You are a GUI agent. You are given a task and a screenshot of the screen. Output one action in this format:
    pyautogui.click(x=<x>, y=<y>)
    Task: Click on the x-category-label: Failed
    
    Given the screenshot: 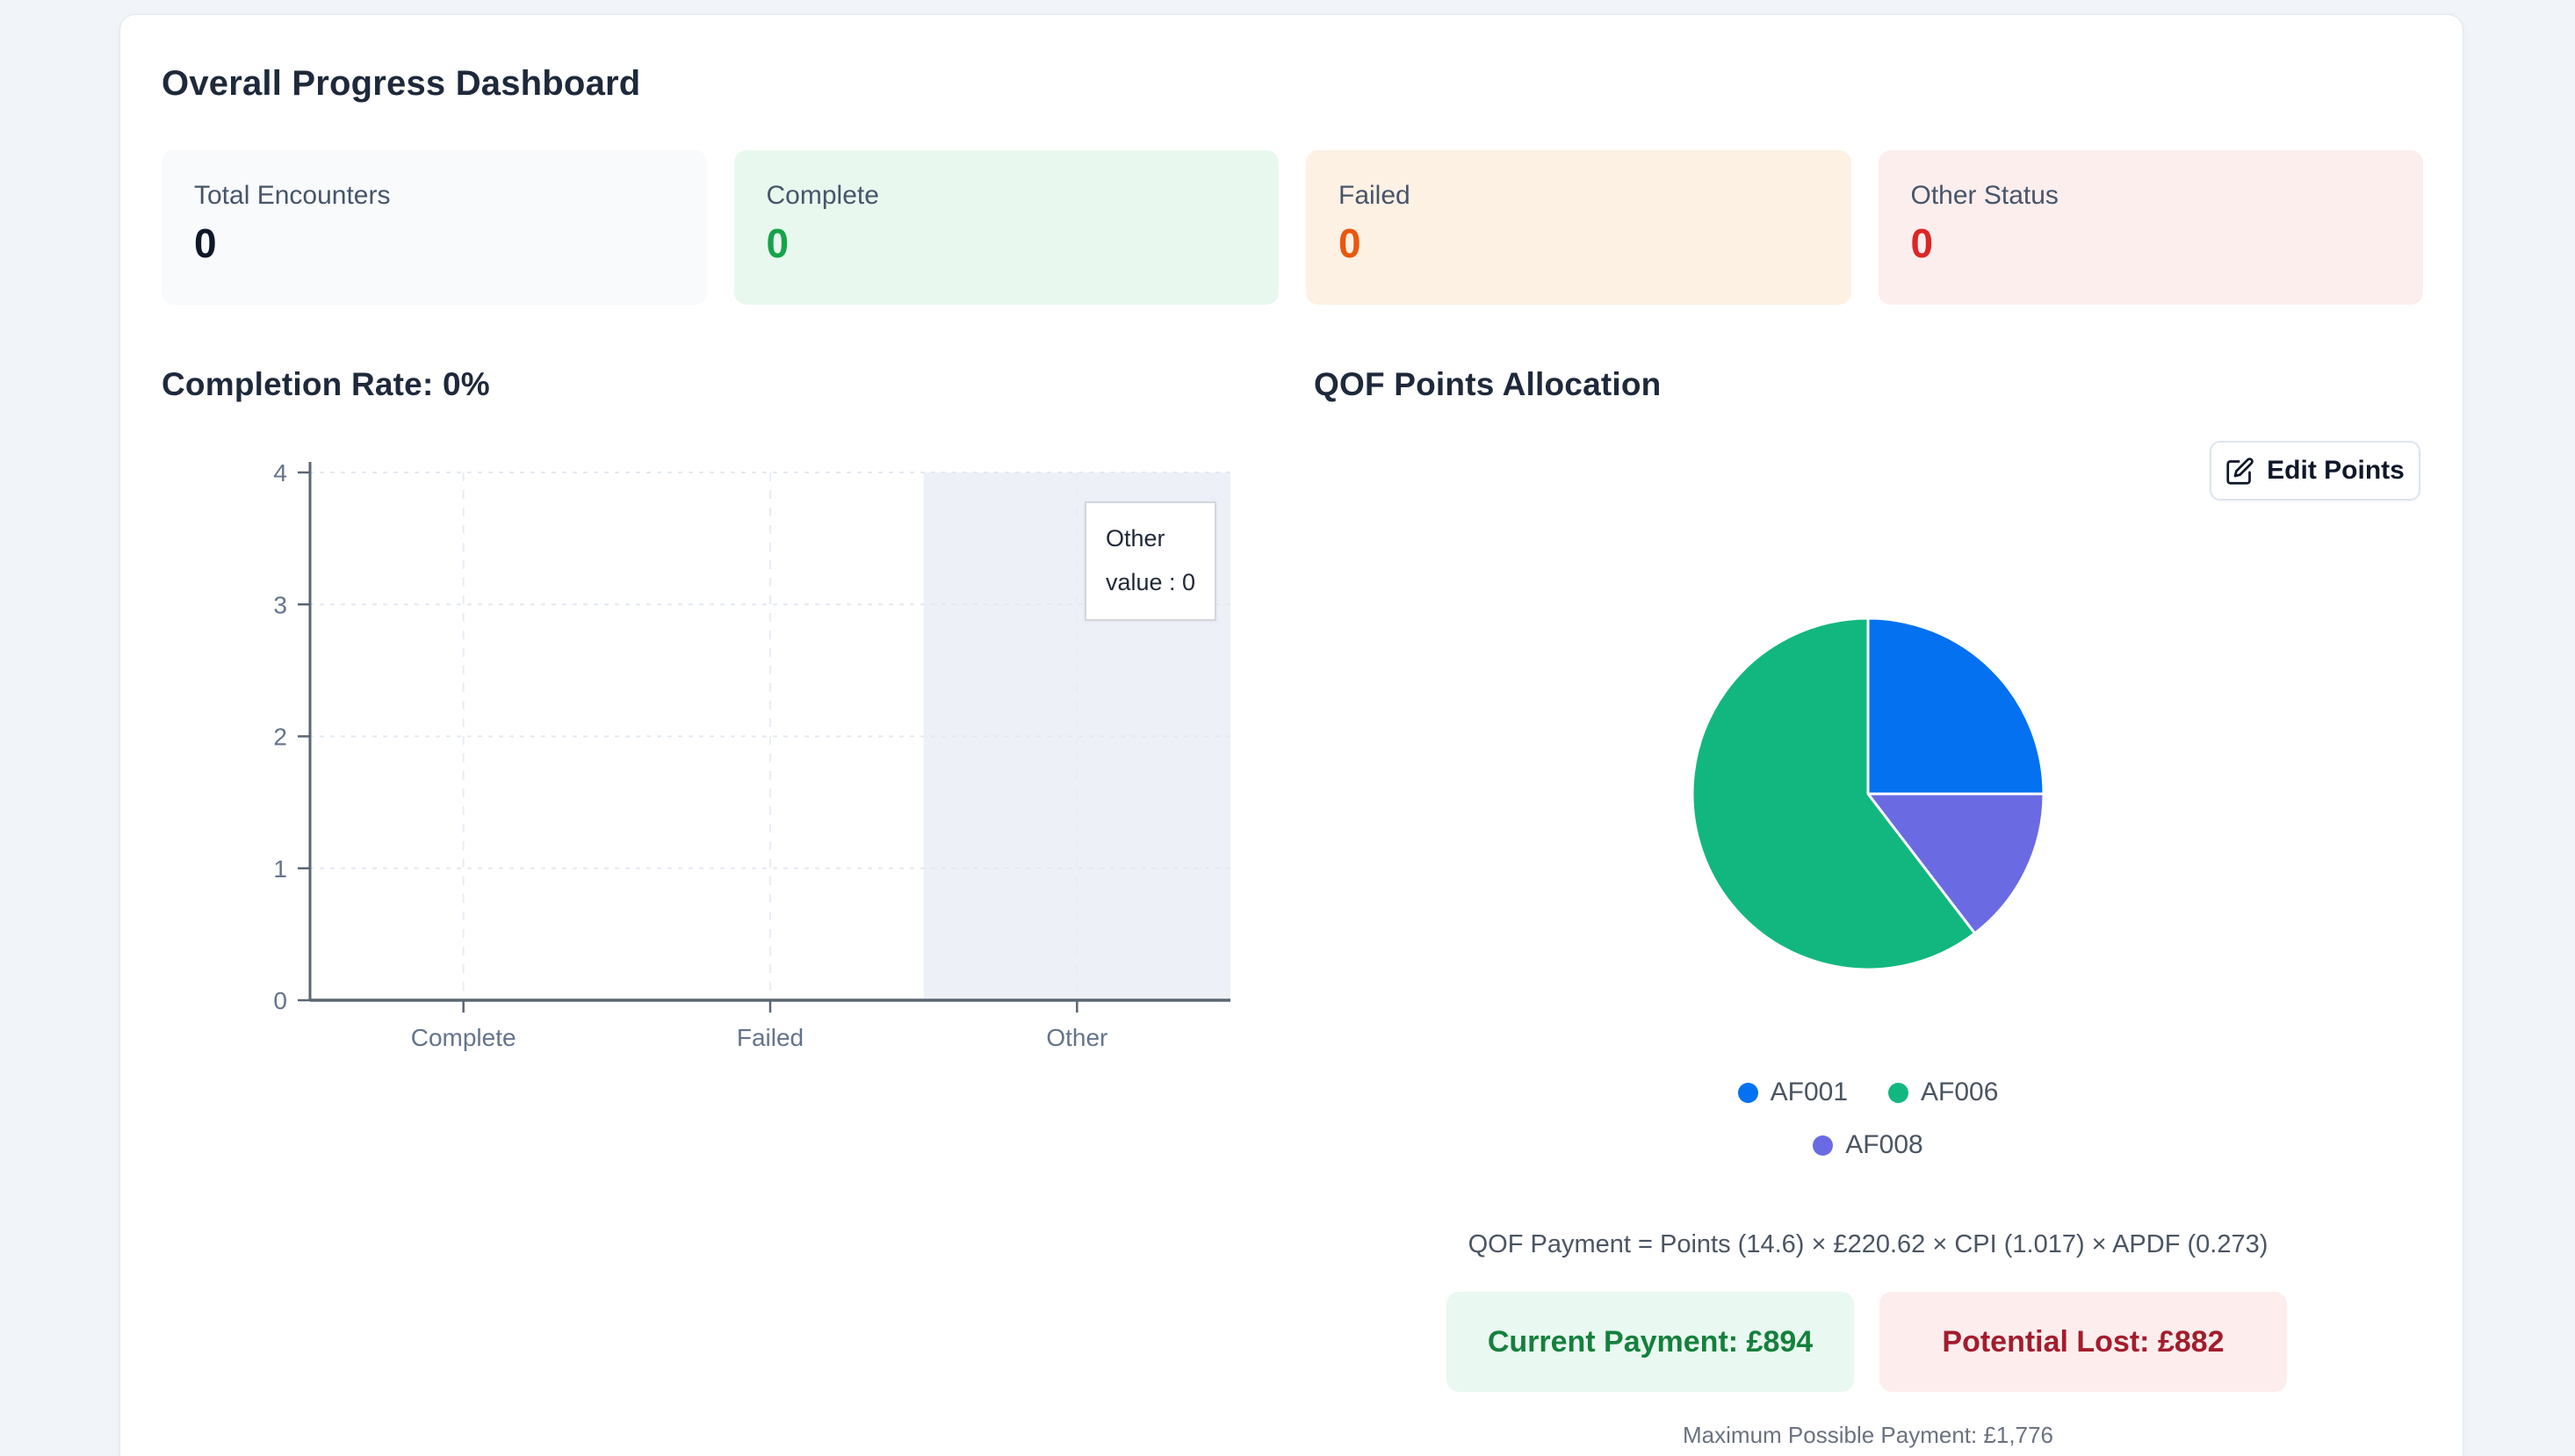 What is the action you would take?
    pyautogui.click(x=771, y=1037)
    